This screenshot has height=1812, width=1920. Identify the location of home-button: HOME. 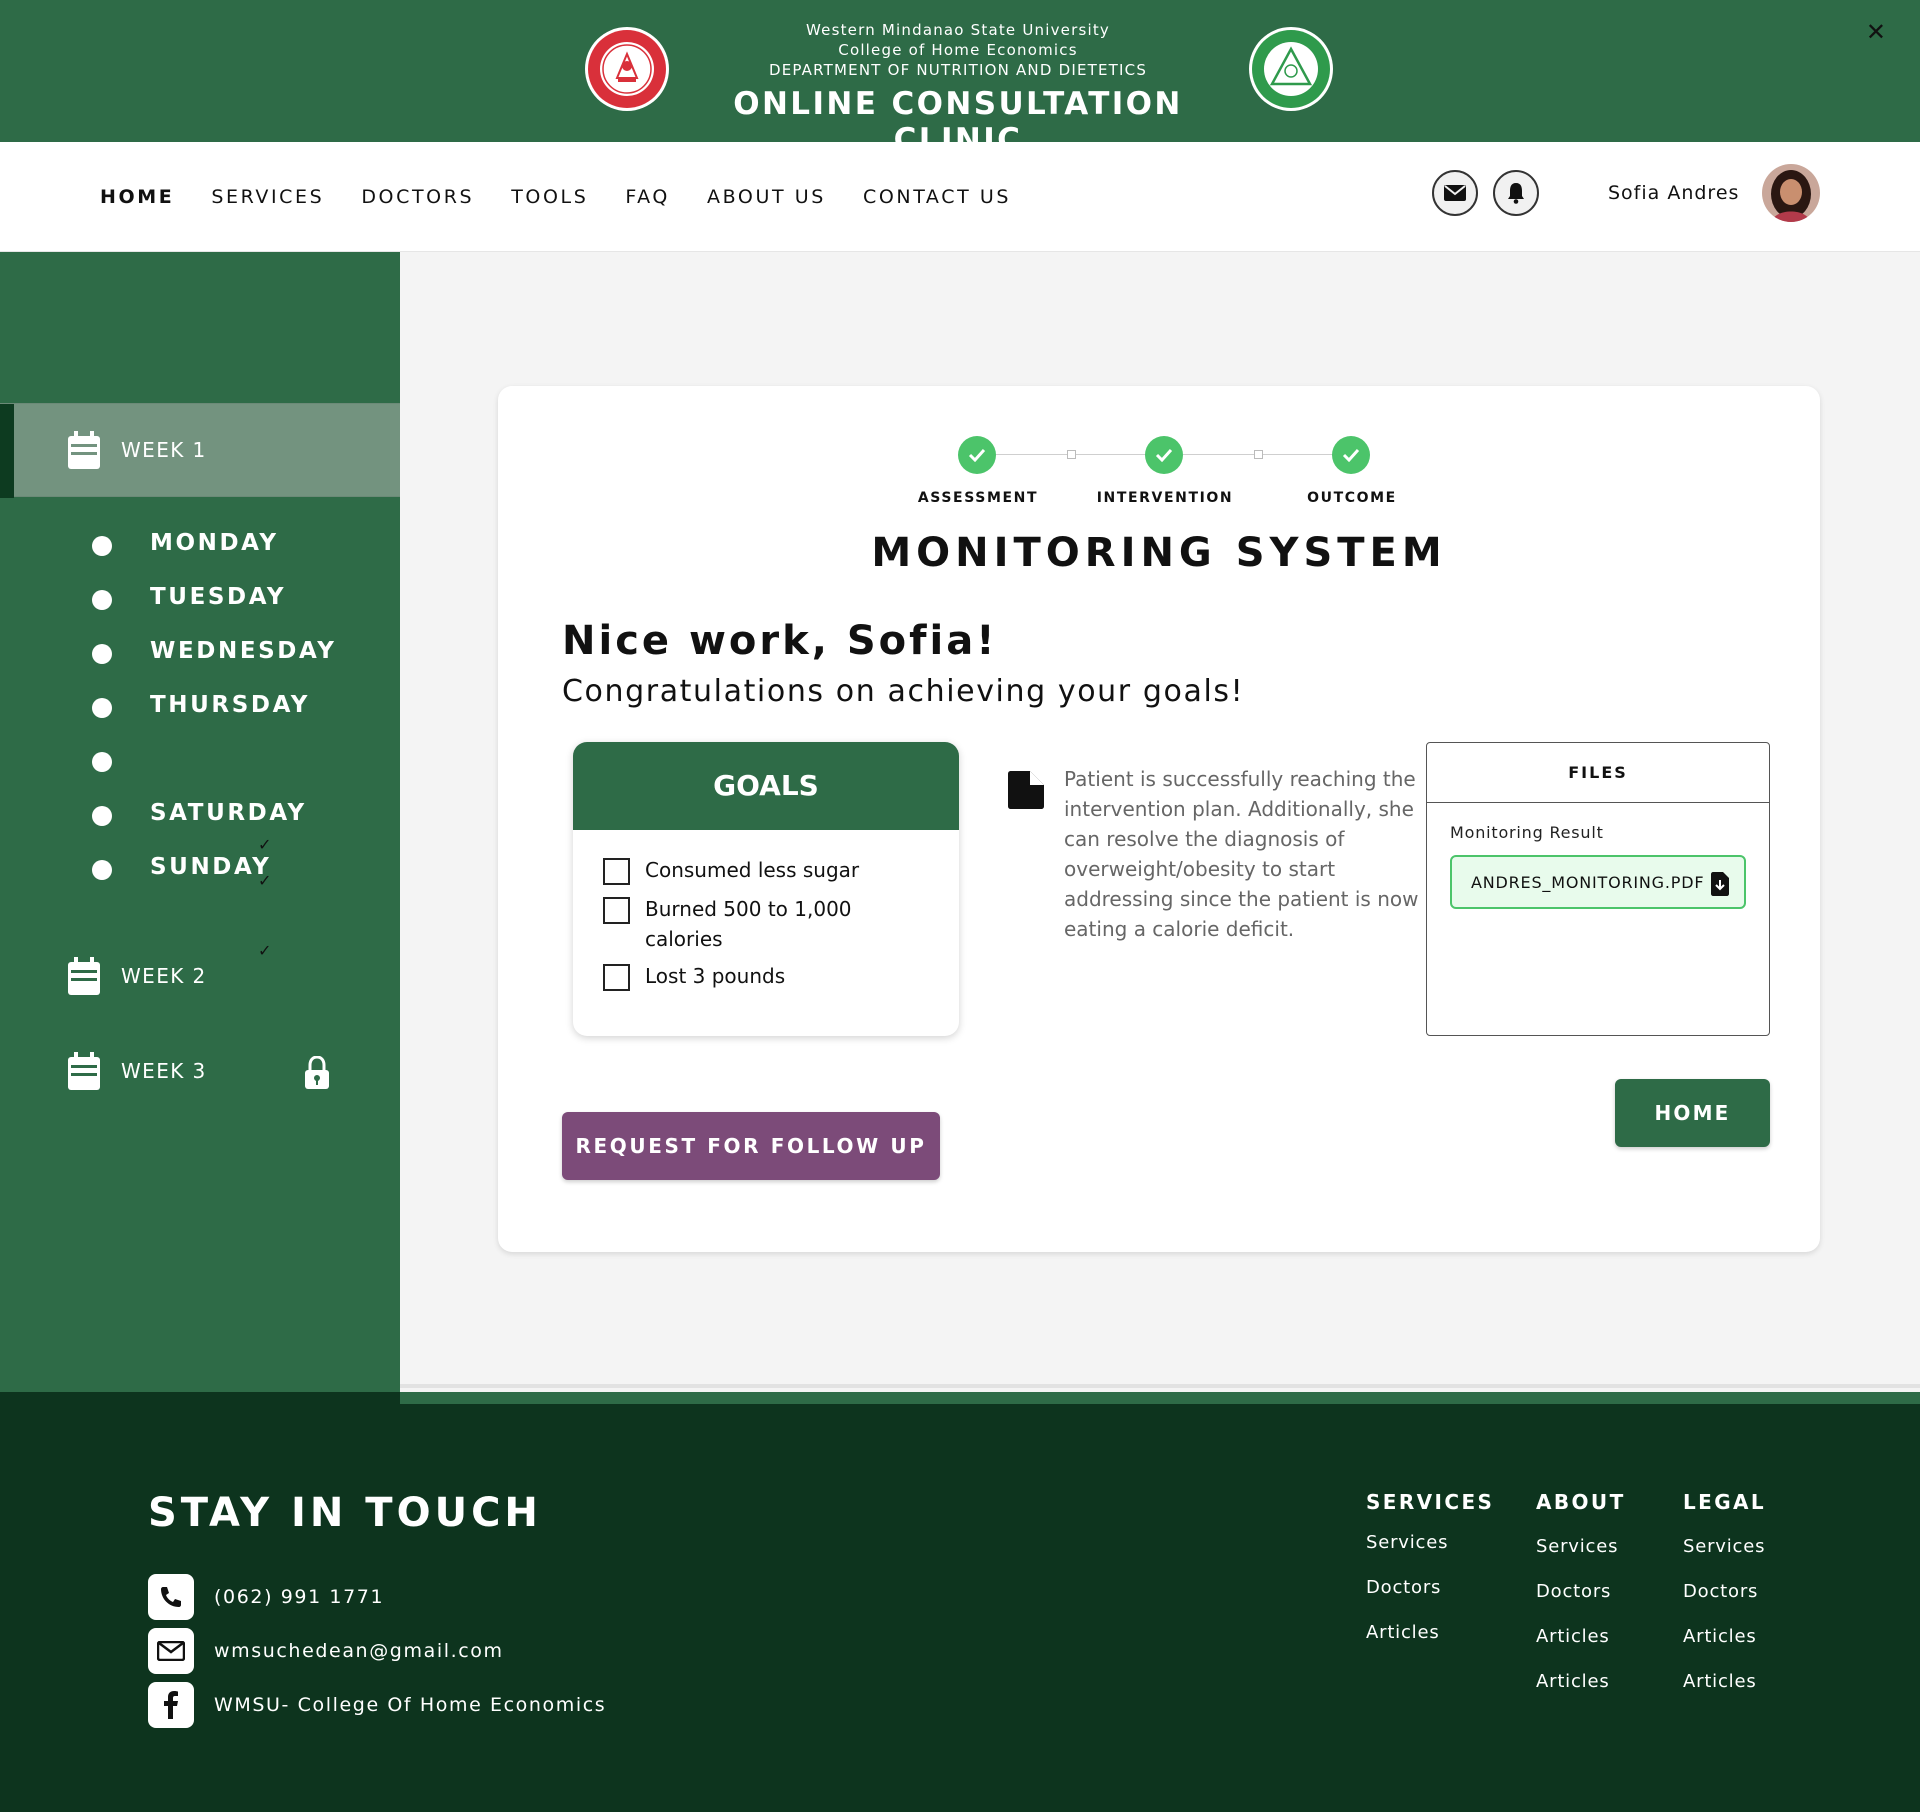
(1692, 1113).